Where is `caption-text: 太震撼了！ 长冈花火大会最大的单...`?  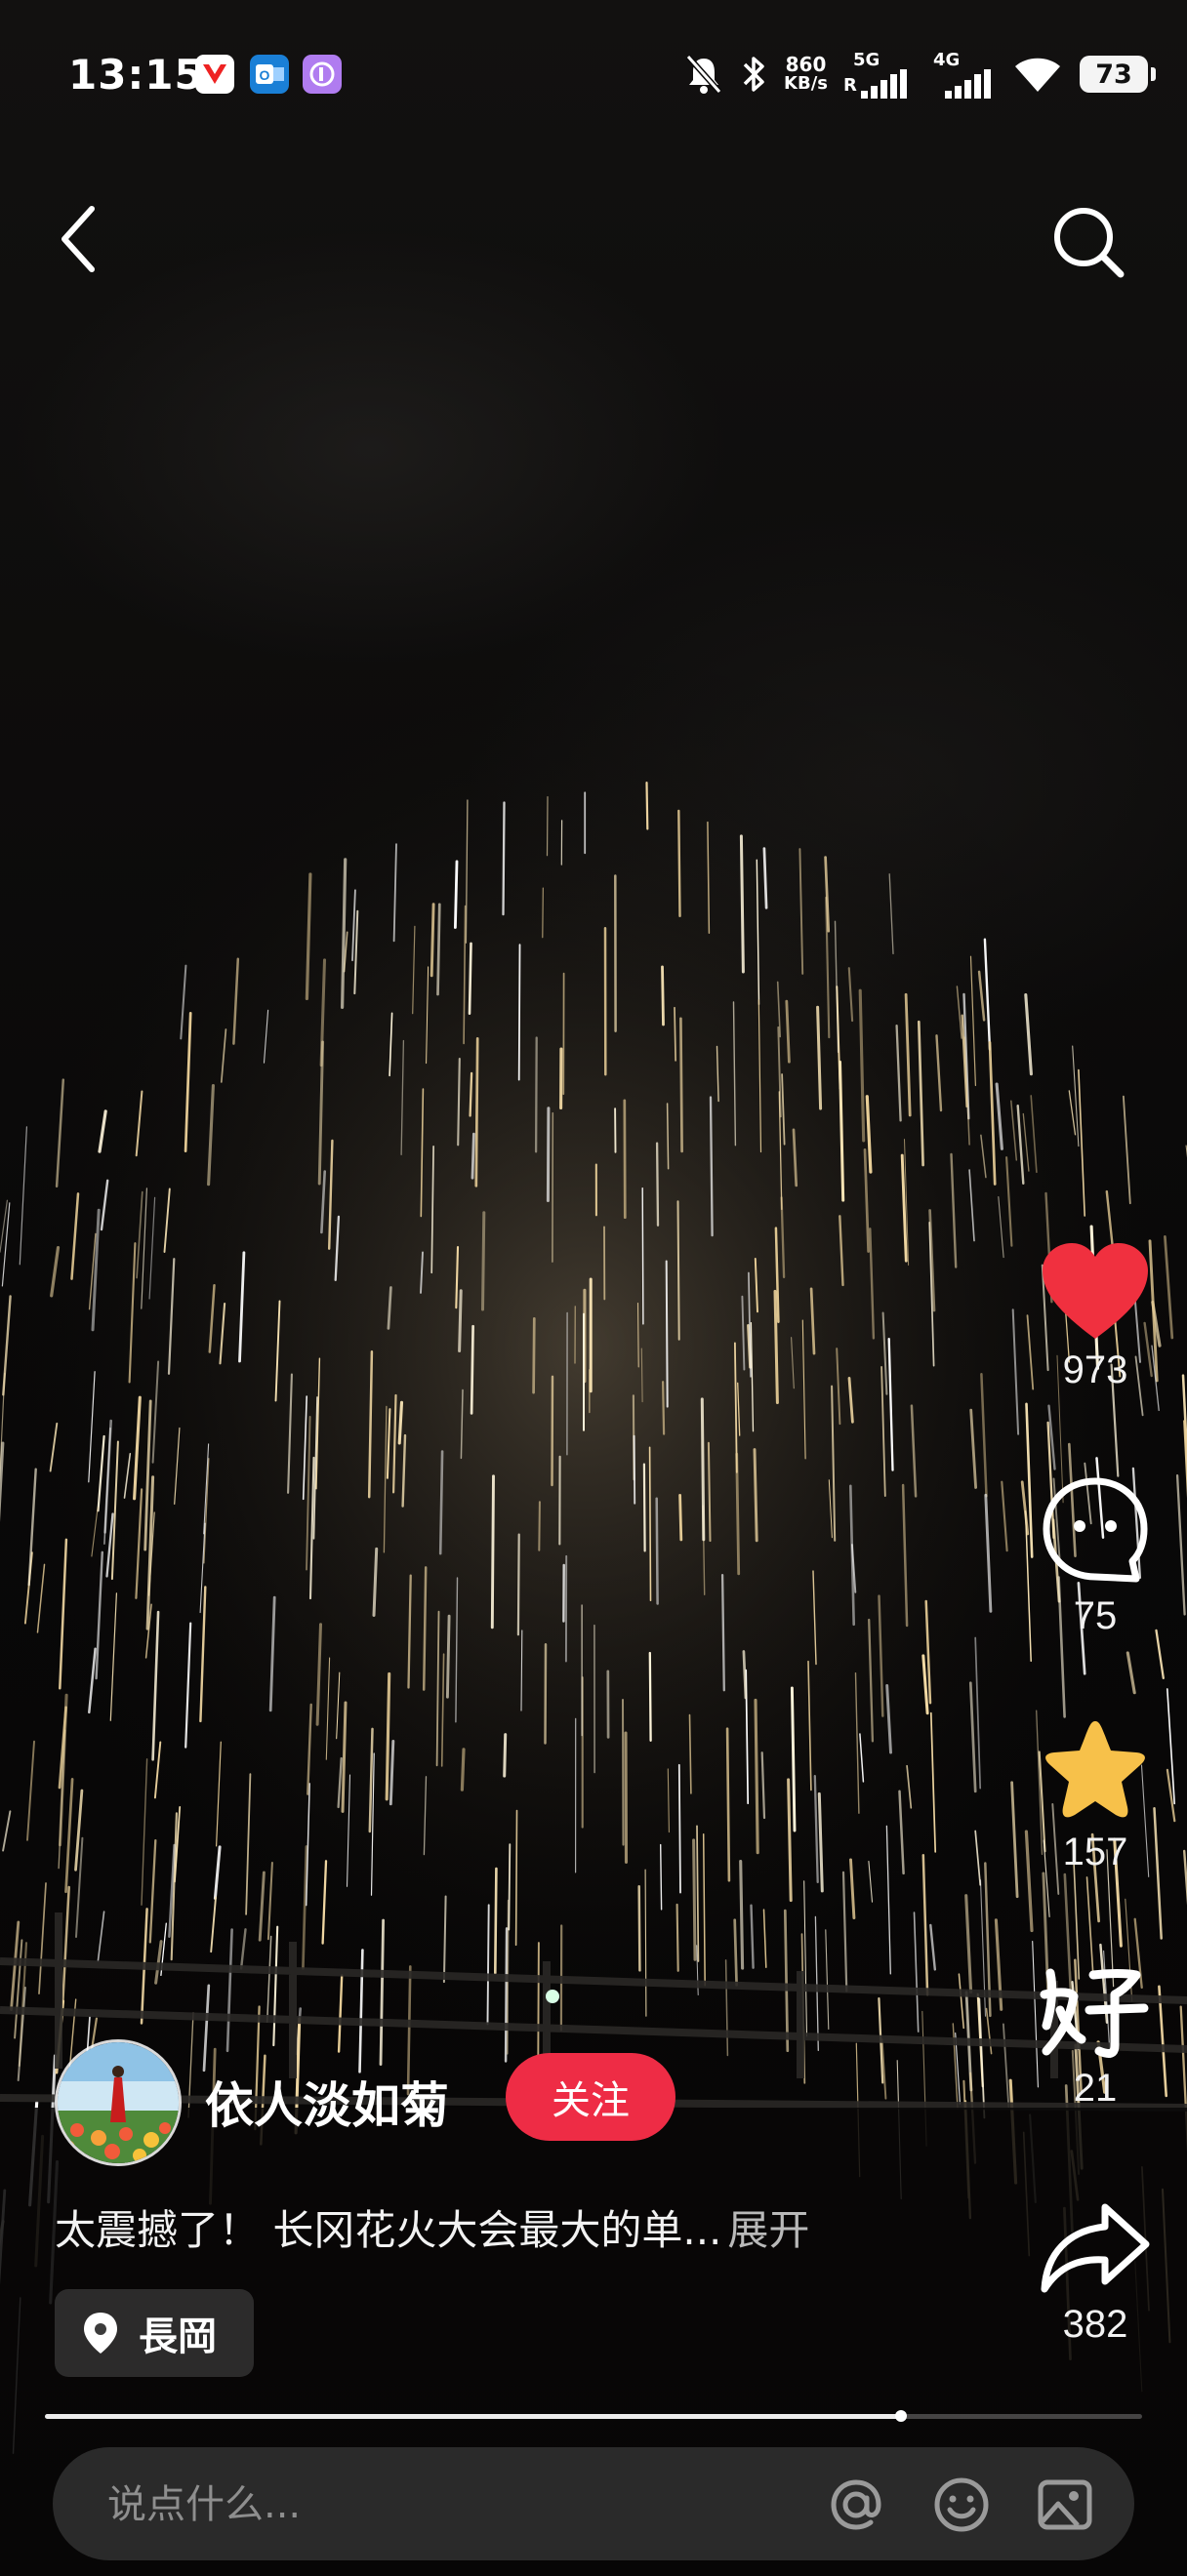
caption-text: 太震撼了！ 长冈花火大会最大的单... is located at coordinates (388, 2230).